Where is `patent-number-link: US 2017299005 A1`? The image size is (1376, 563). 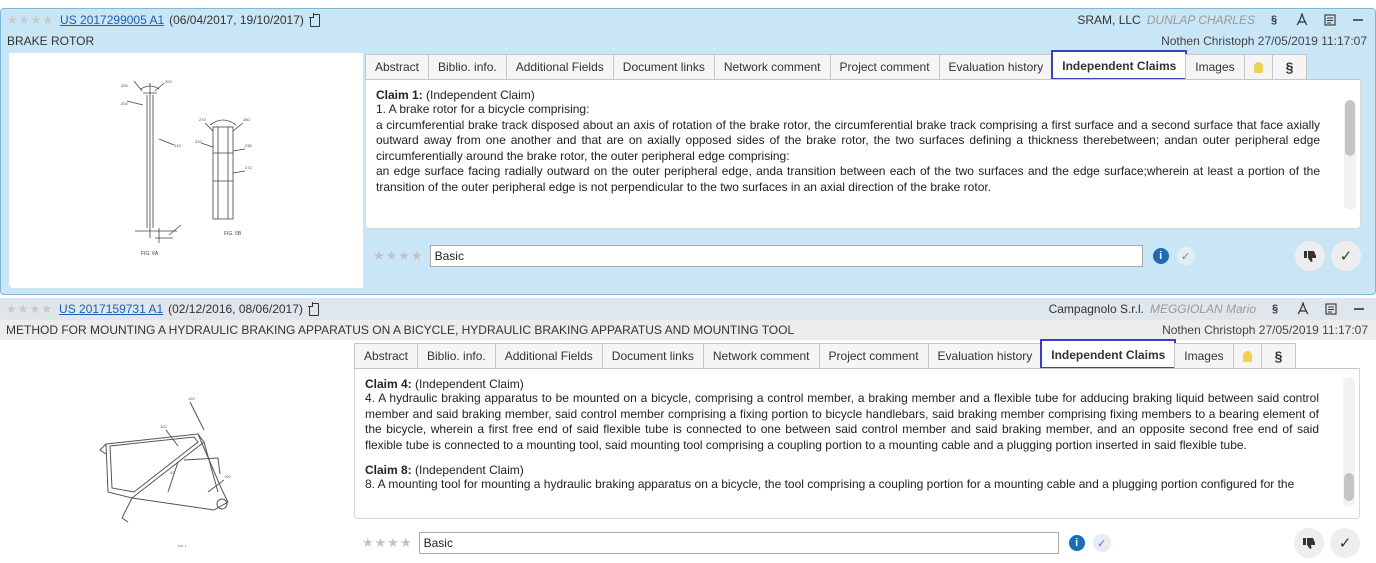
patent-number-link: US 2017299005 A1 is located at coordinates (112, 20).